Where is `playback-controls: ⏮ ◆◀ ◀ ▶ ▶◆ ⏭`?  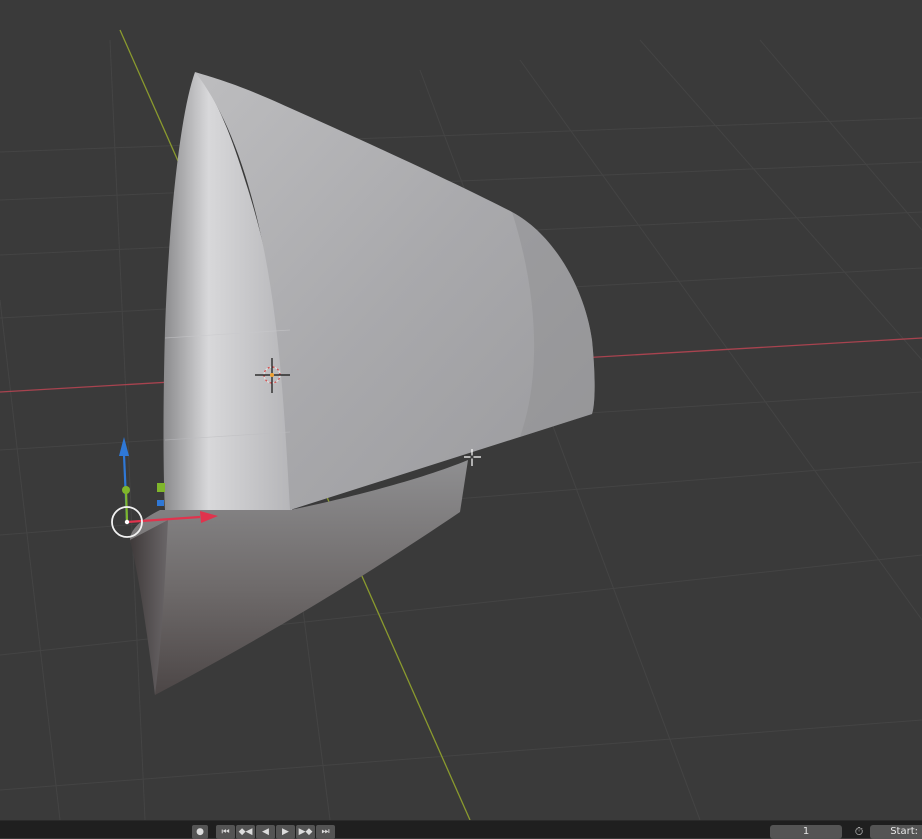 playback-controls: ⏮ ◆◀ ◀ ▶ ▶◆ ⏭ is located at coordinates (275, 832).